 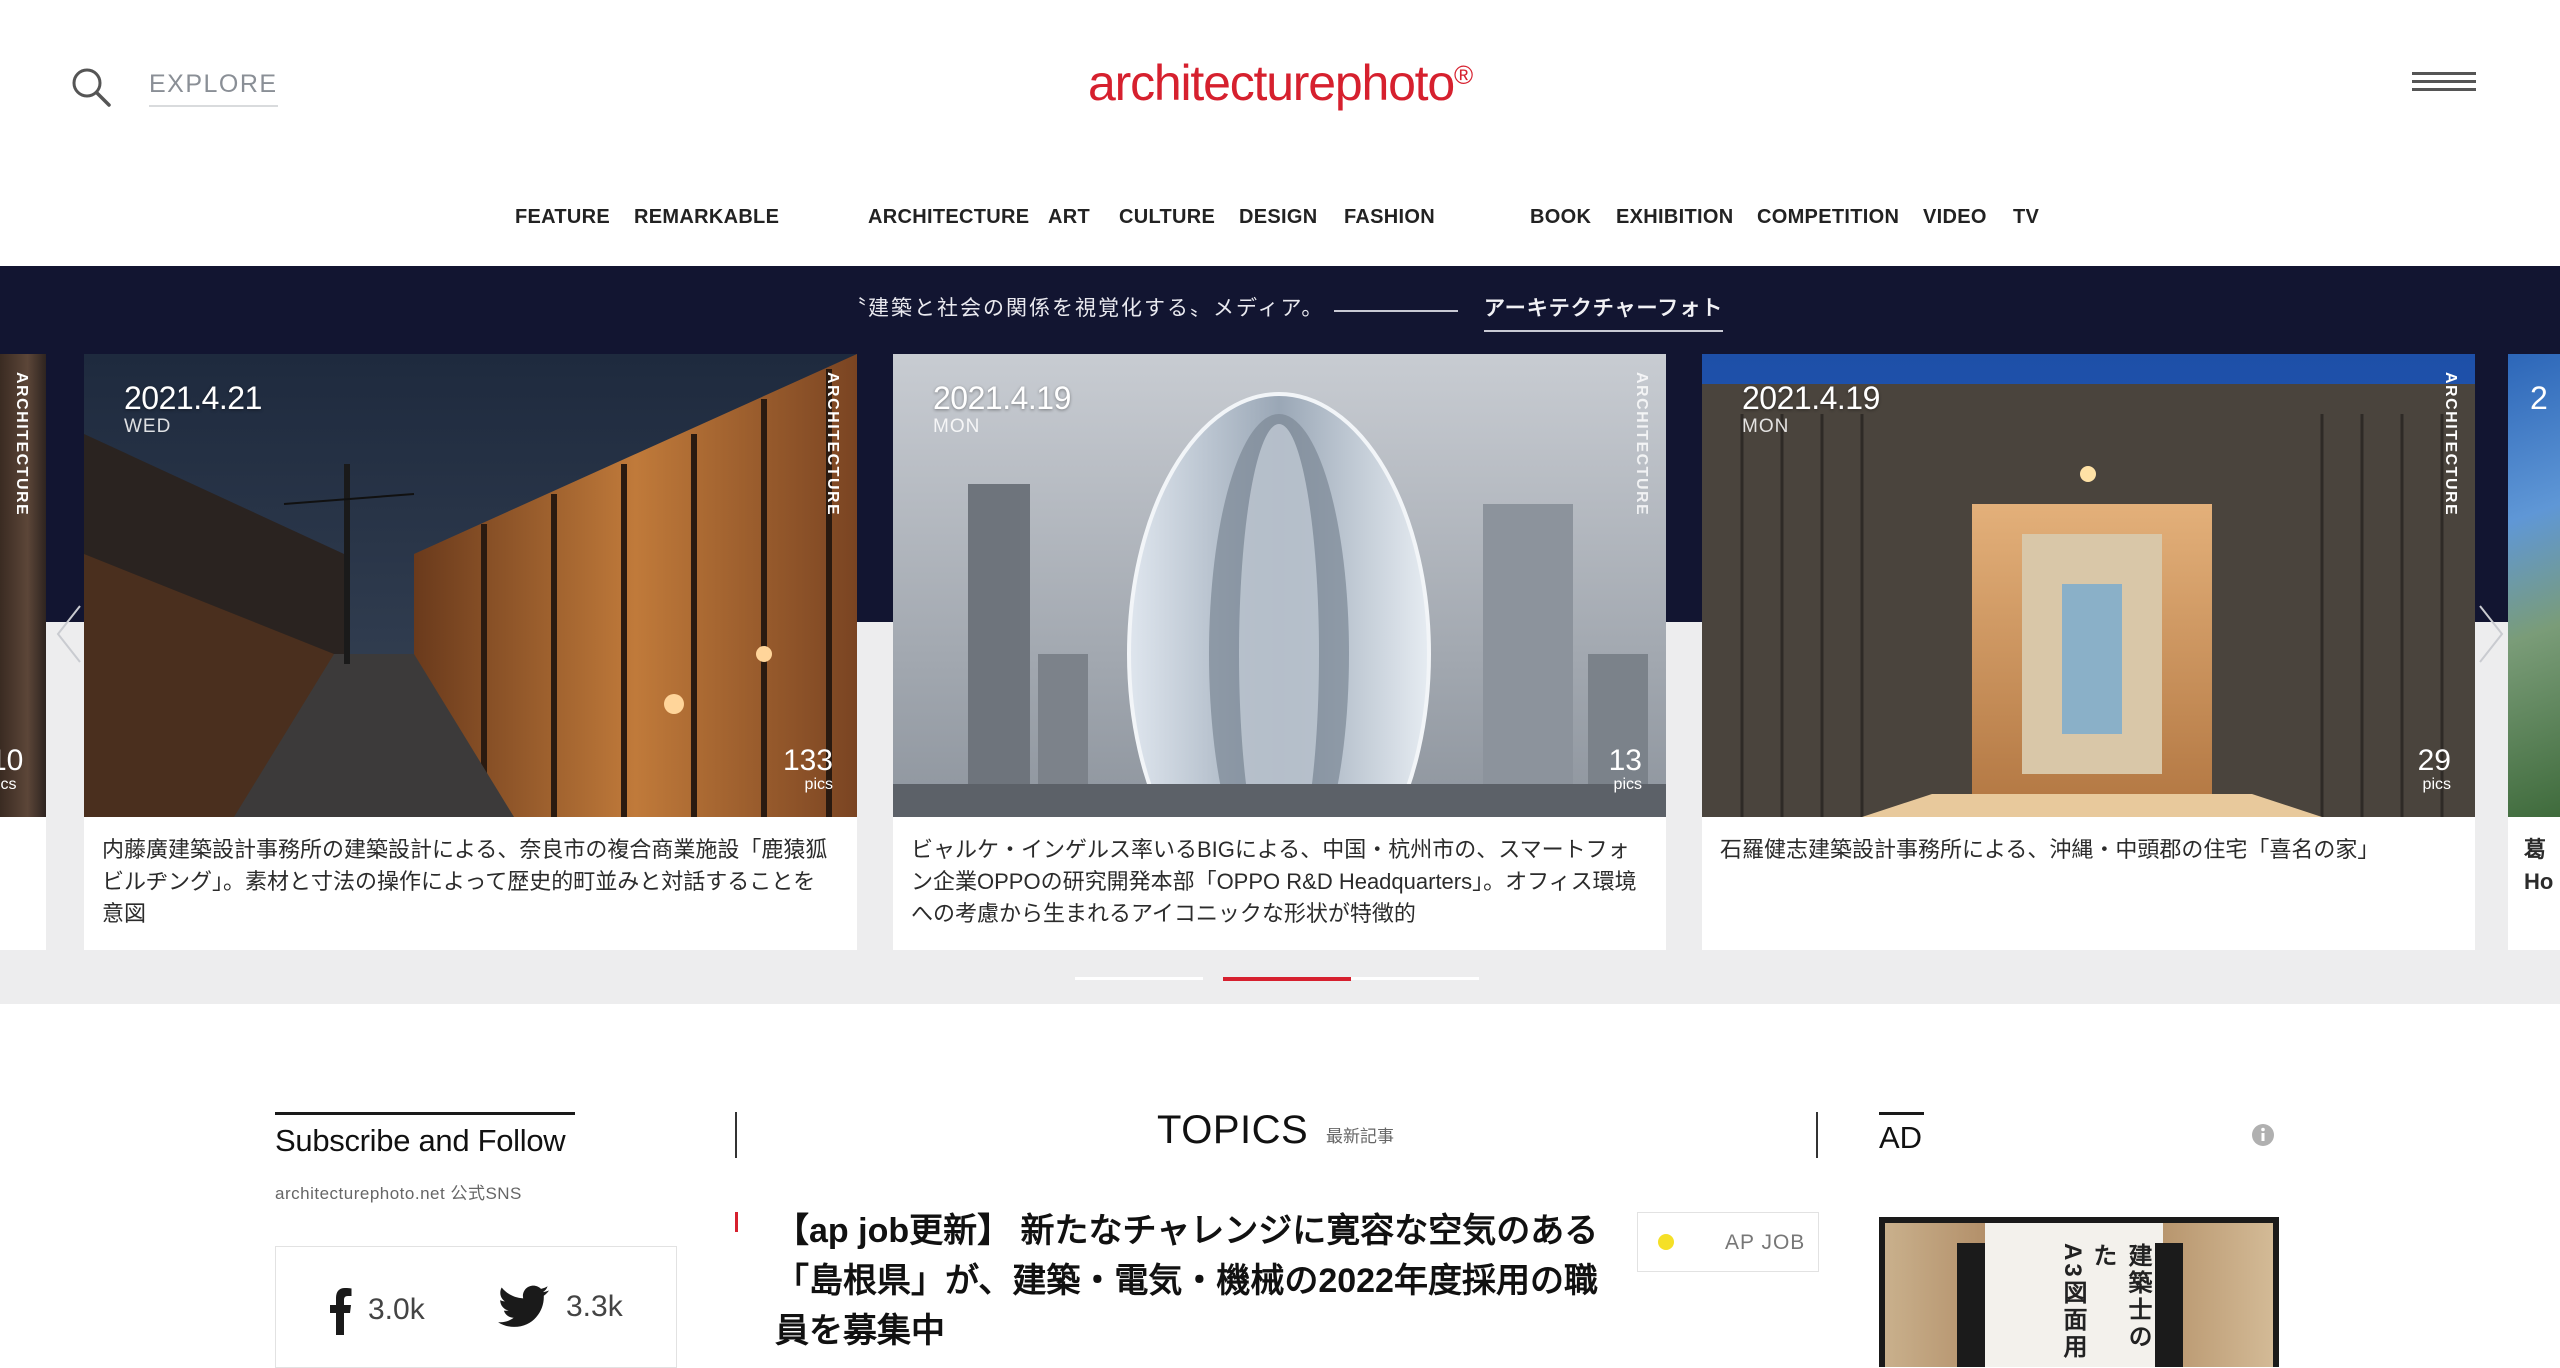 I want to click on hamburger-menu-button, so click(x=2444, y=84).